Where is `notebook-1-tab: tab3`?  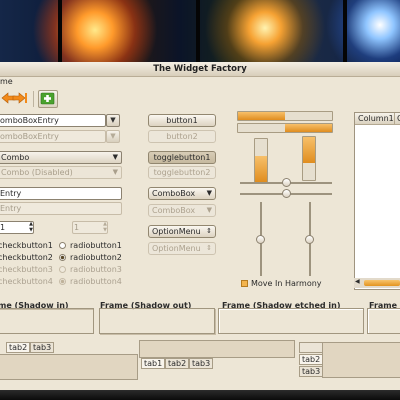
notebook-1-tab: tab3 is located at coordinates (42, 347).